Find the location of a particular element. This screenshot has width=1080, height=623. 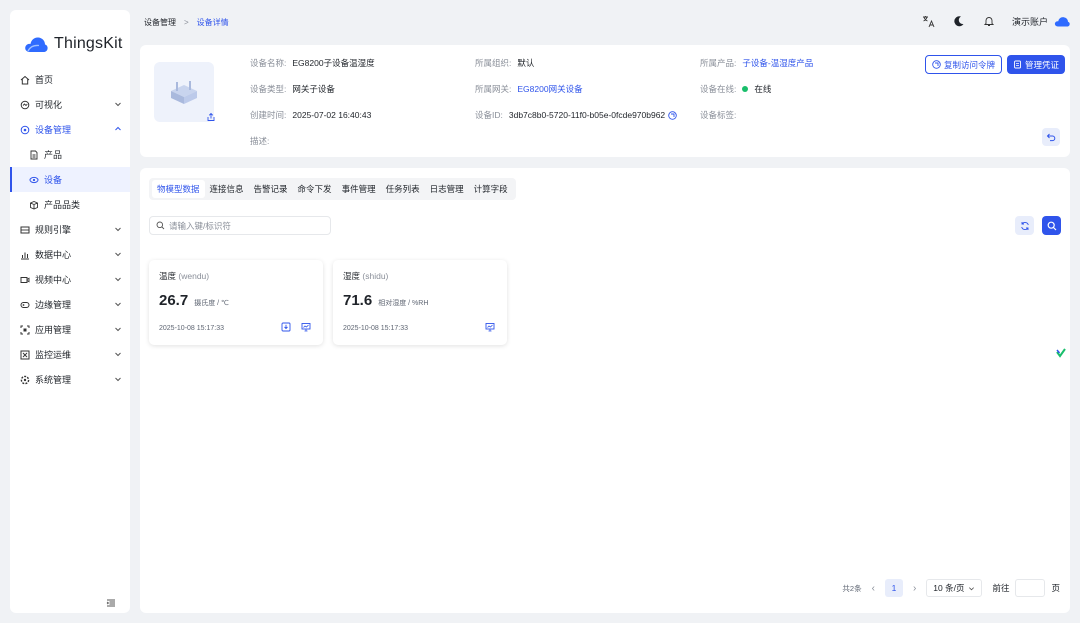

tab-computed-fields: 计算字段 is located at coordinates (491, 189).